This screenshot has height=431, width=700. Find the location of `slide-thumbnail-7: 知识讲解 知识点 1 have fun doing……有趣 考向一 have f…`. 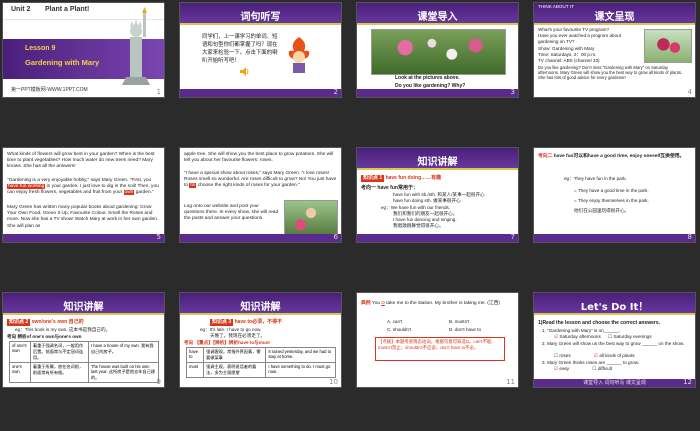

slide-thumbnail-7: 知识讲解 知识点 1 have fun doing……有趣 考向一 have f… is located at coordinates (437, 195).